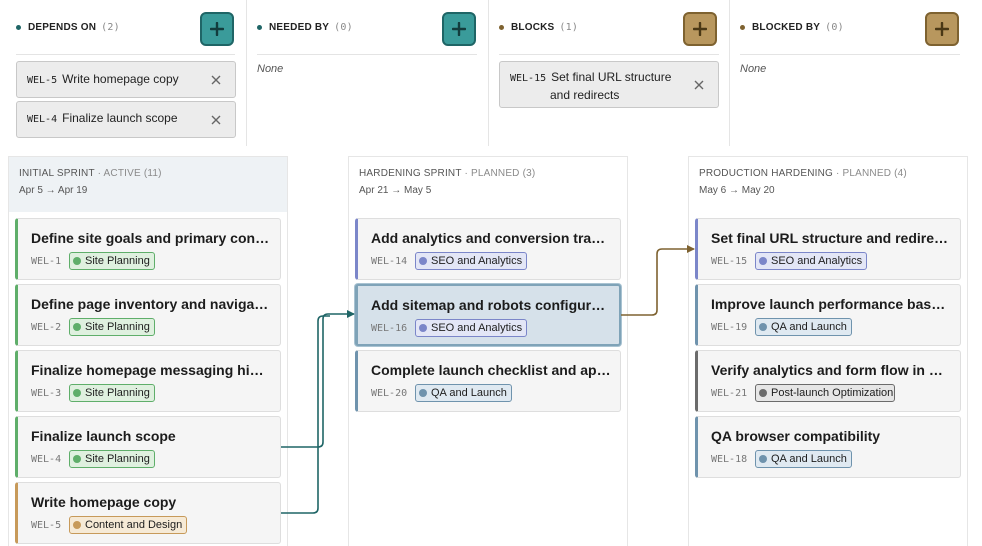  What do you see at coordinates (533, 27) in the screenshot?
I see `blocks-label: BLOCKS` at bounding box center [533, 27].